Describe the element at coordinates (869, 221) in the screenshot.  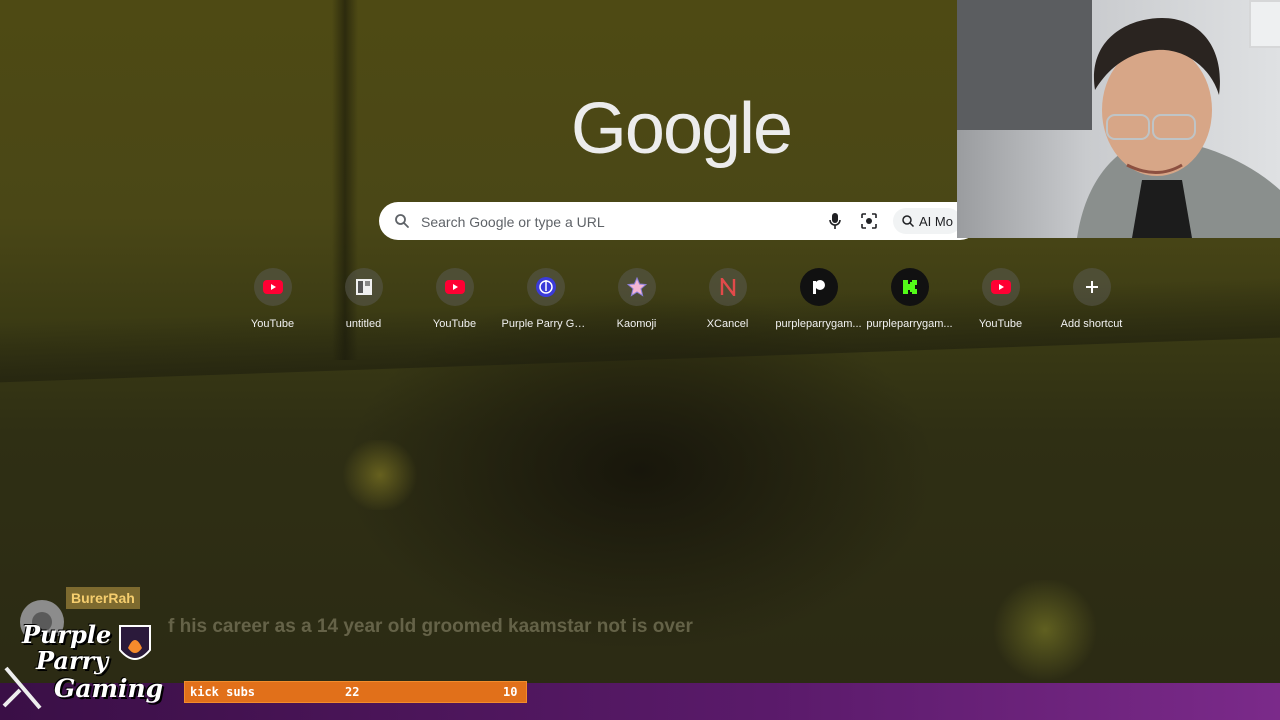
I see `google-lens-icon` at that location.